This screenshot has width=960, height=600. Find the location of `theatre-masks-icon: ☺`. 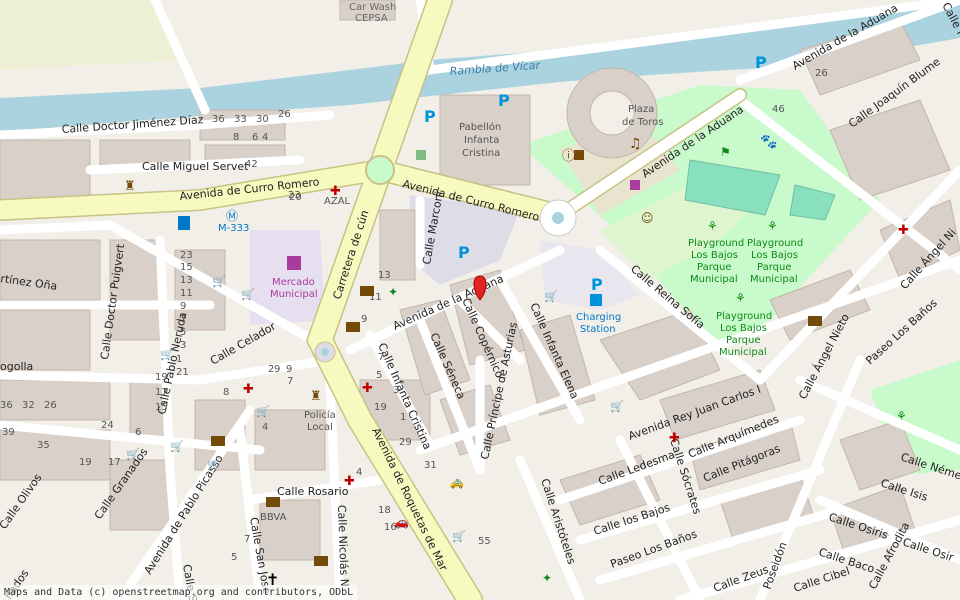

theatre-masks-icon: ☺ is located at coordinates (647, 218).